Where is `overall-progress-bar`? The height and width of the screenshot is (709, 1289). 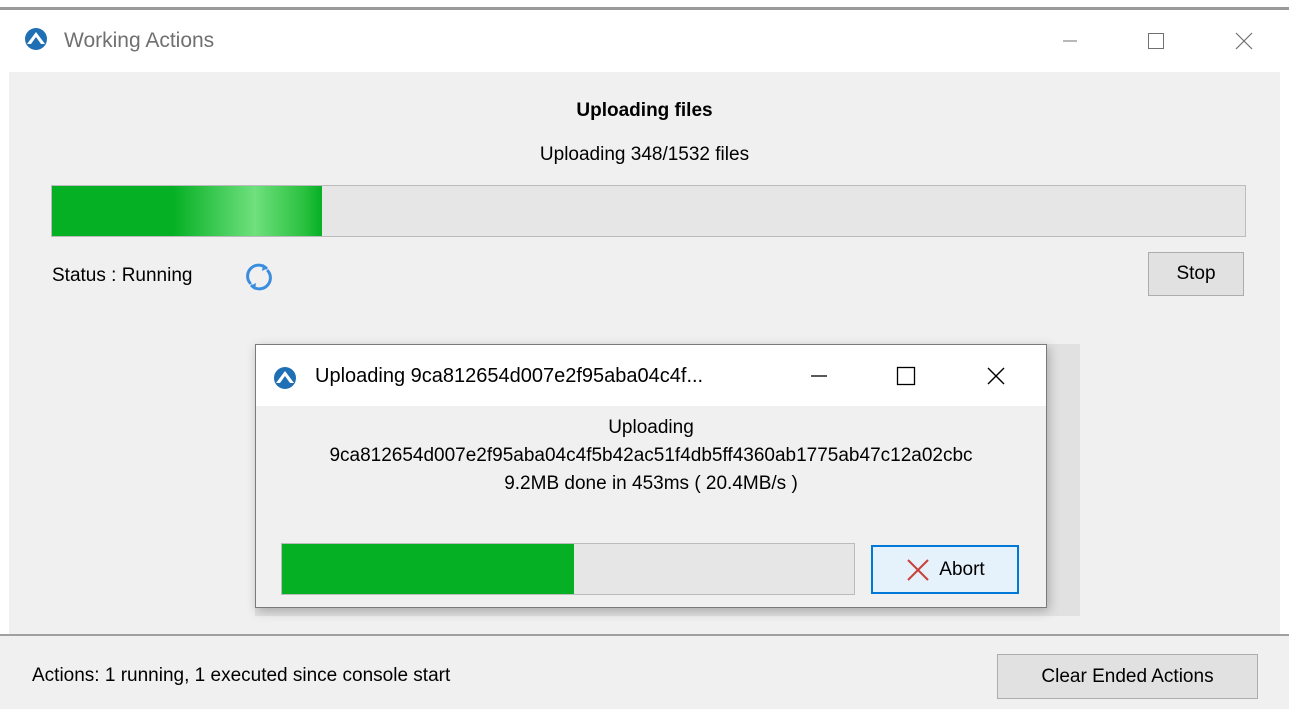
overall-progress-bar is located at coordinates (648, 211).